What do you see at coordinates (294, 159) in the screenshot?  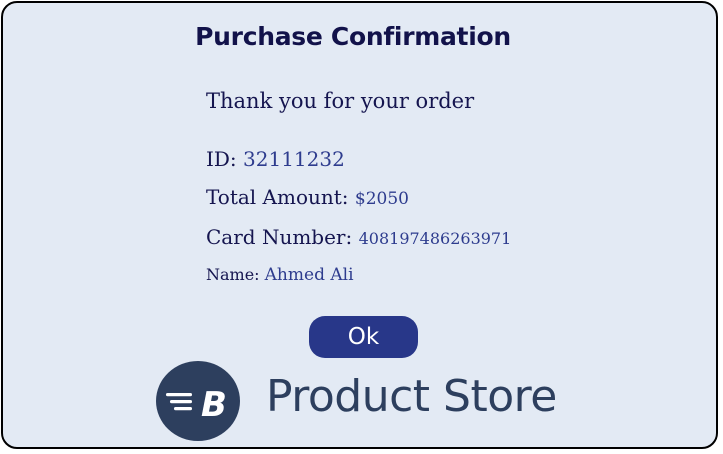 I see `order-id-value: 32111232` at bounding box center [294, 159].